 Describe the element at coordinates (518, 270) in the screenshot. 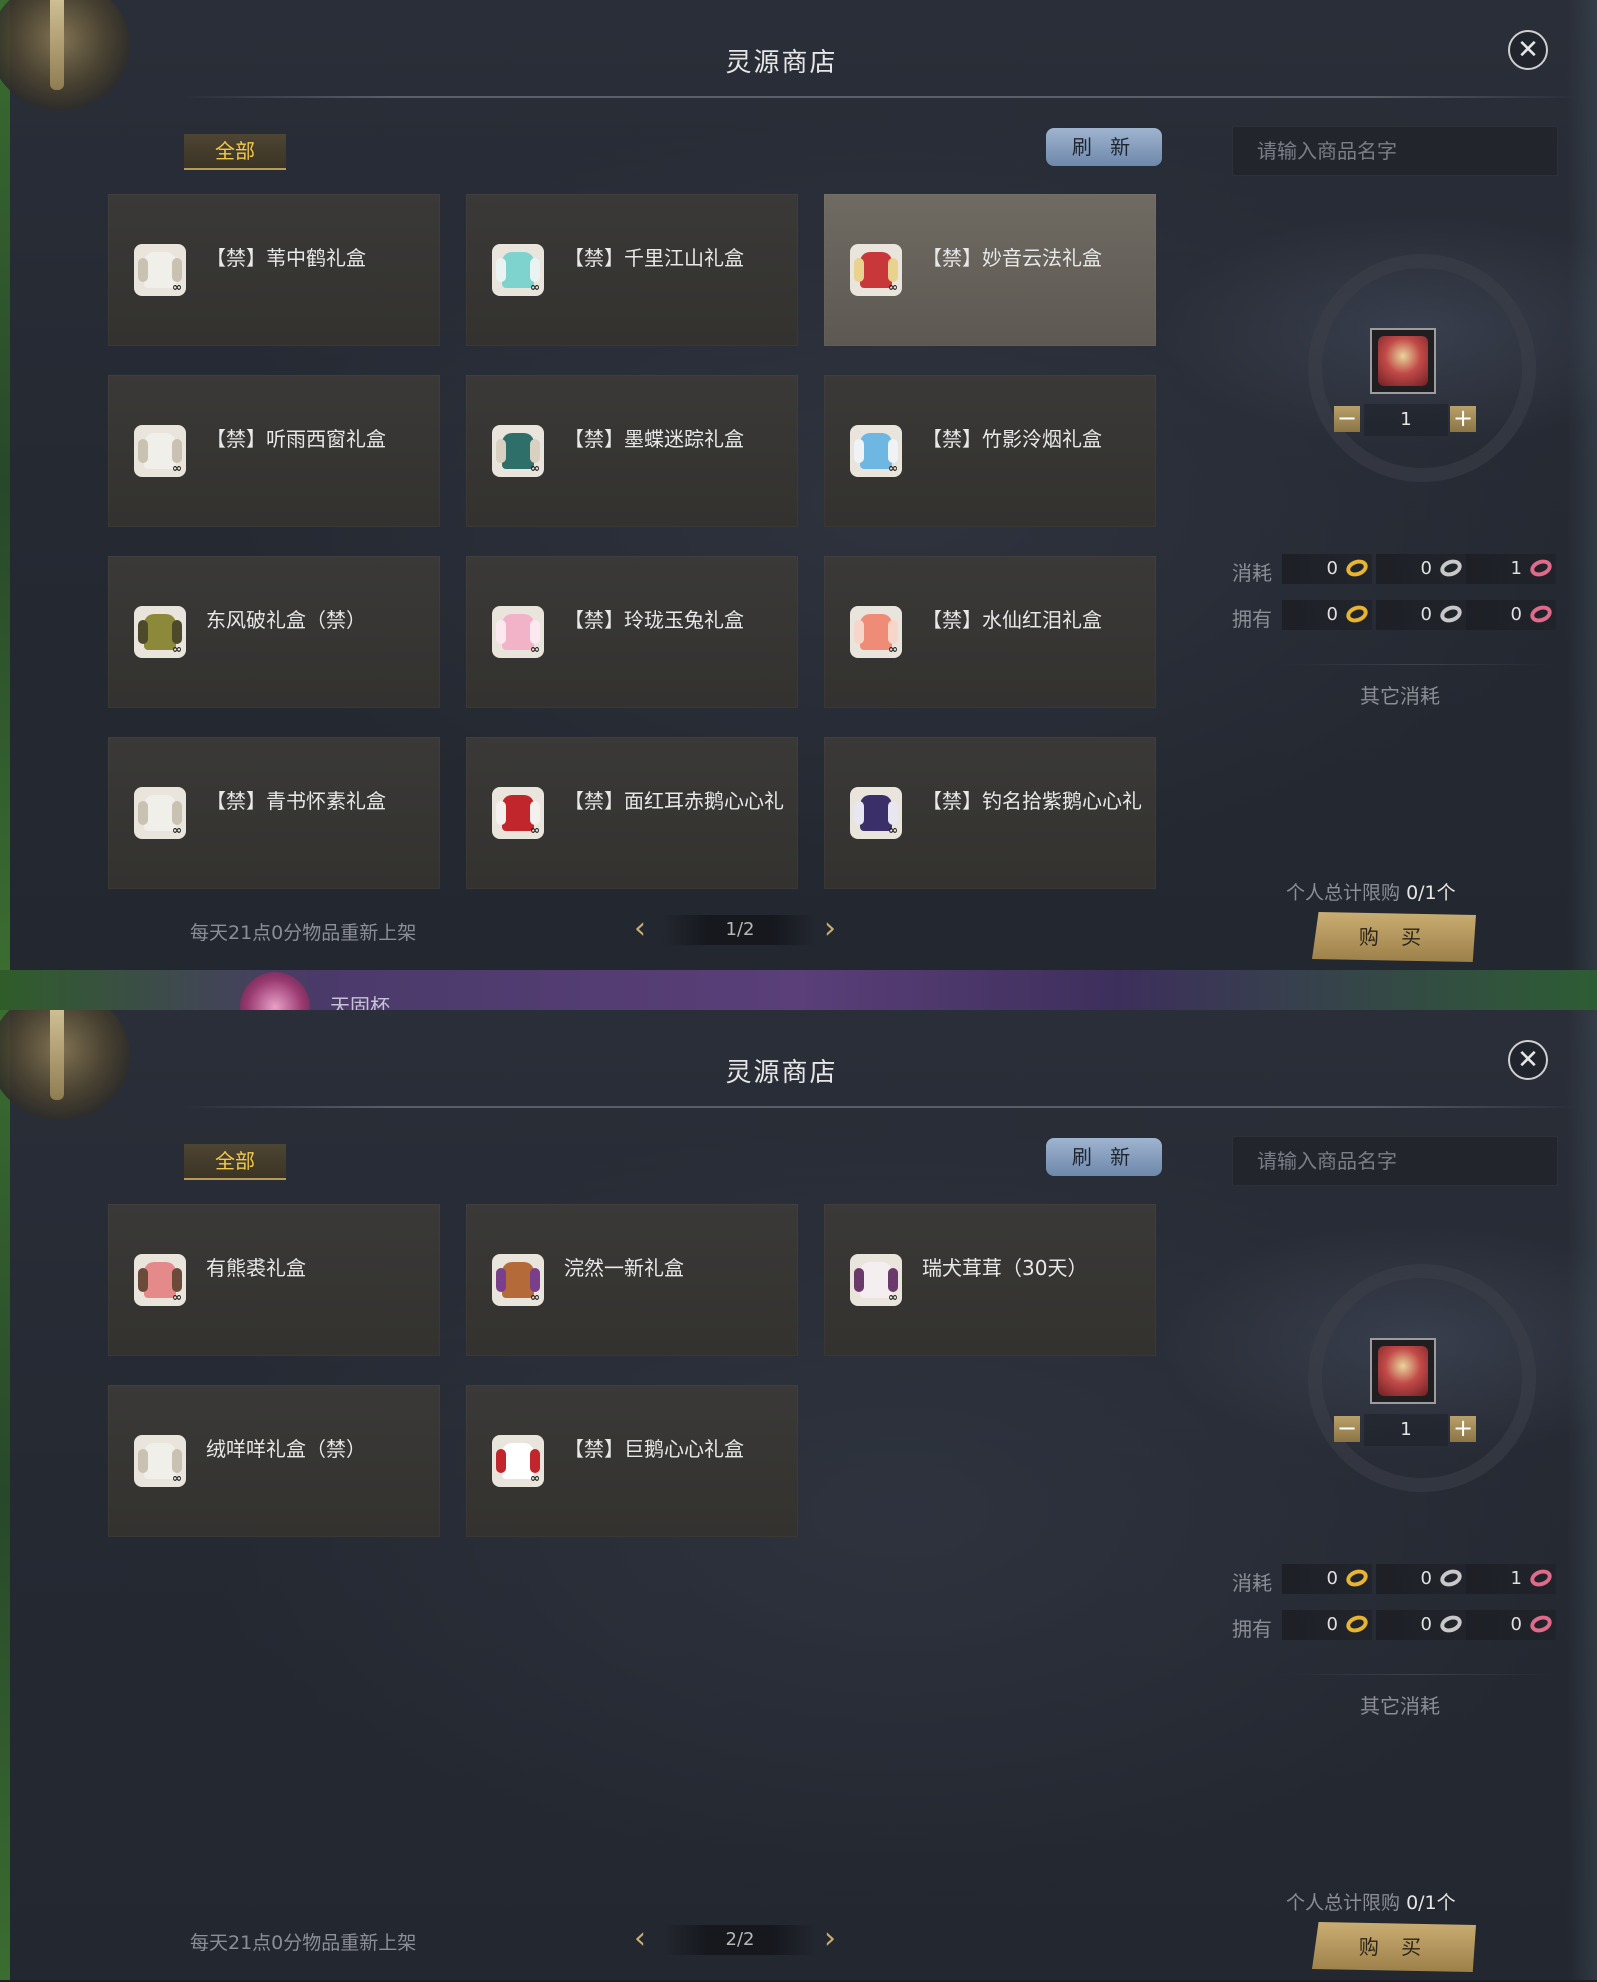

I see `teal-robe-icon: ∞` at that location.